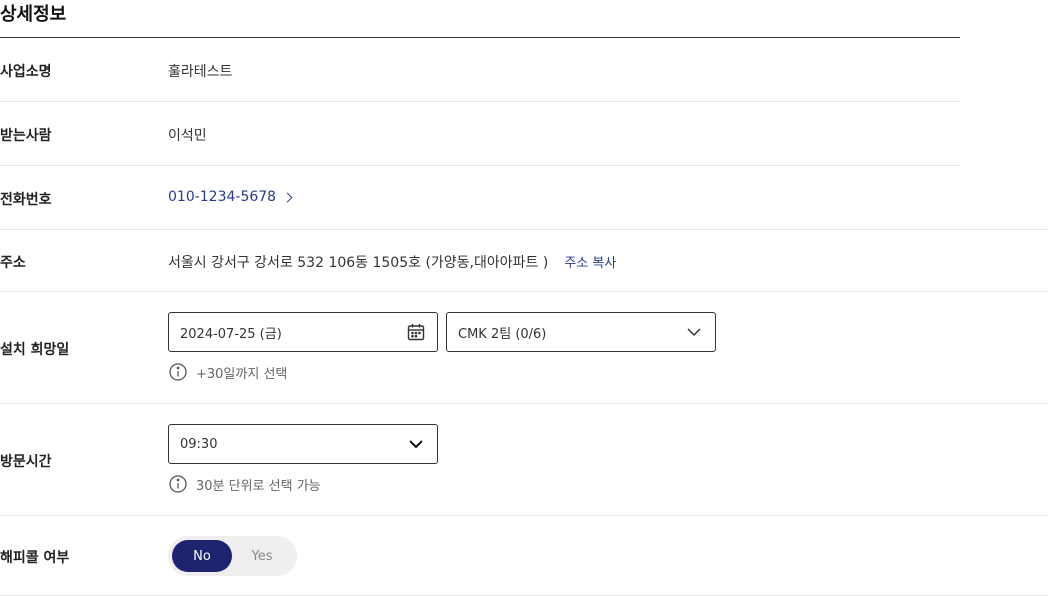  Describe the element at coordinates (26, 72) in the screenshot. I see `business-name-label: 사업소명` at that location.